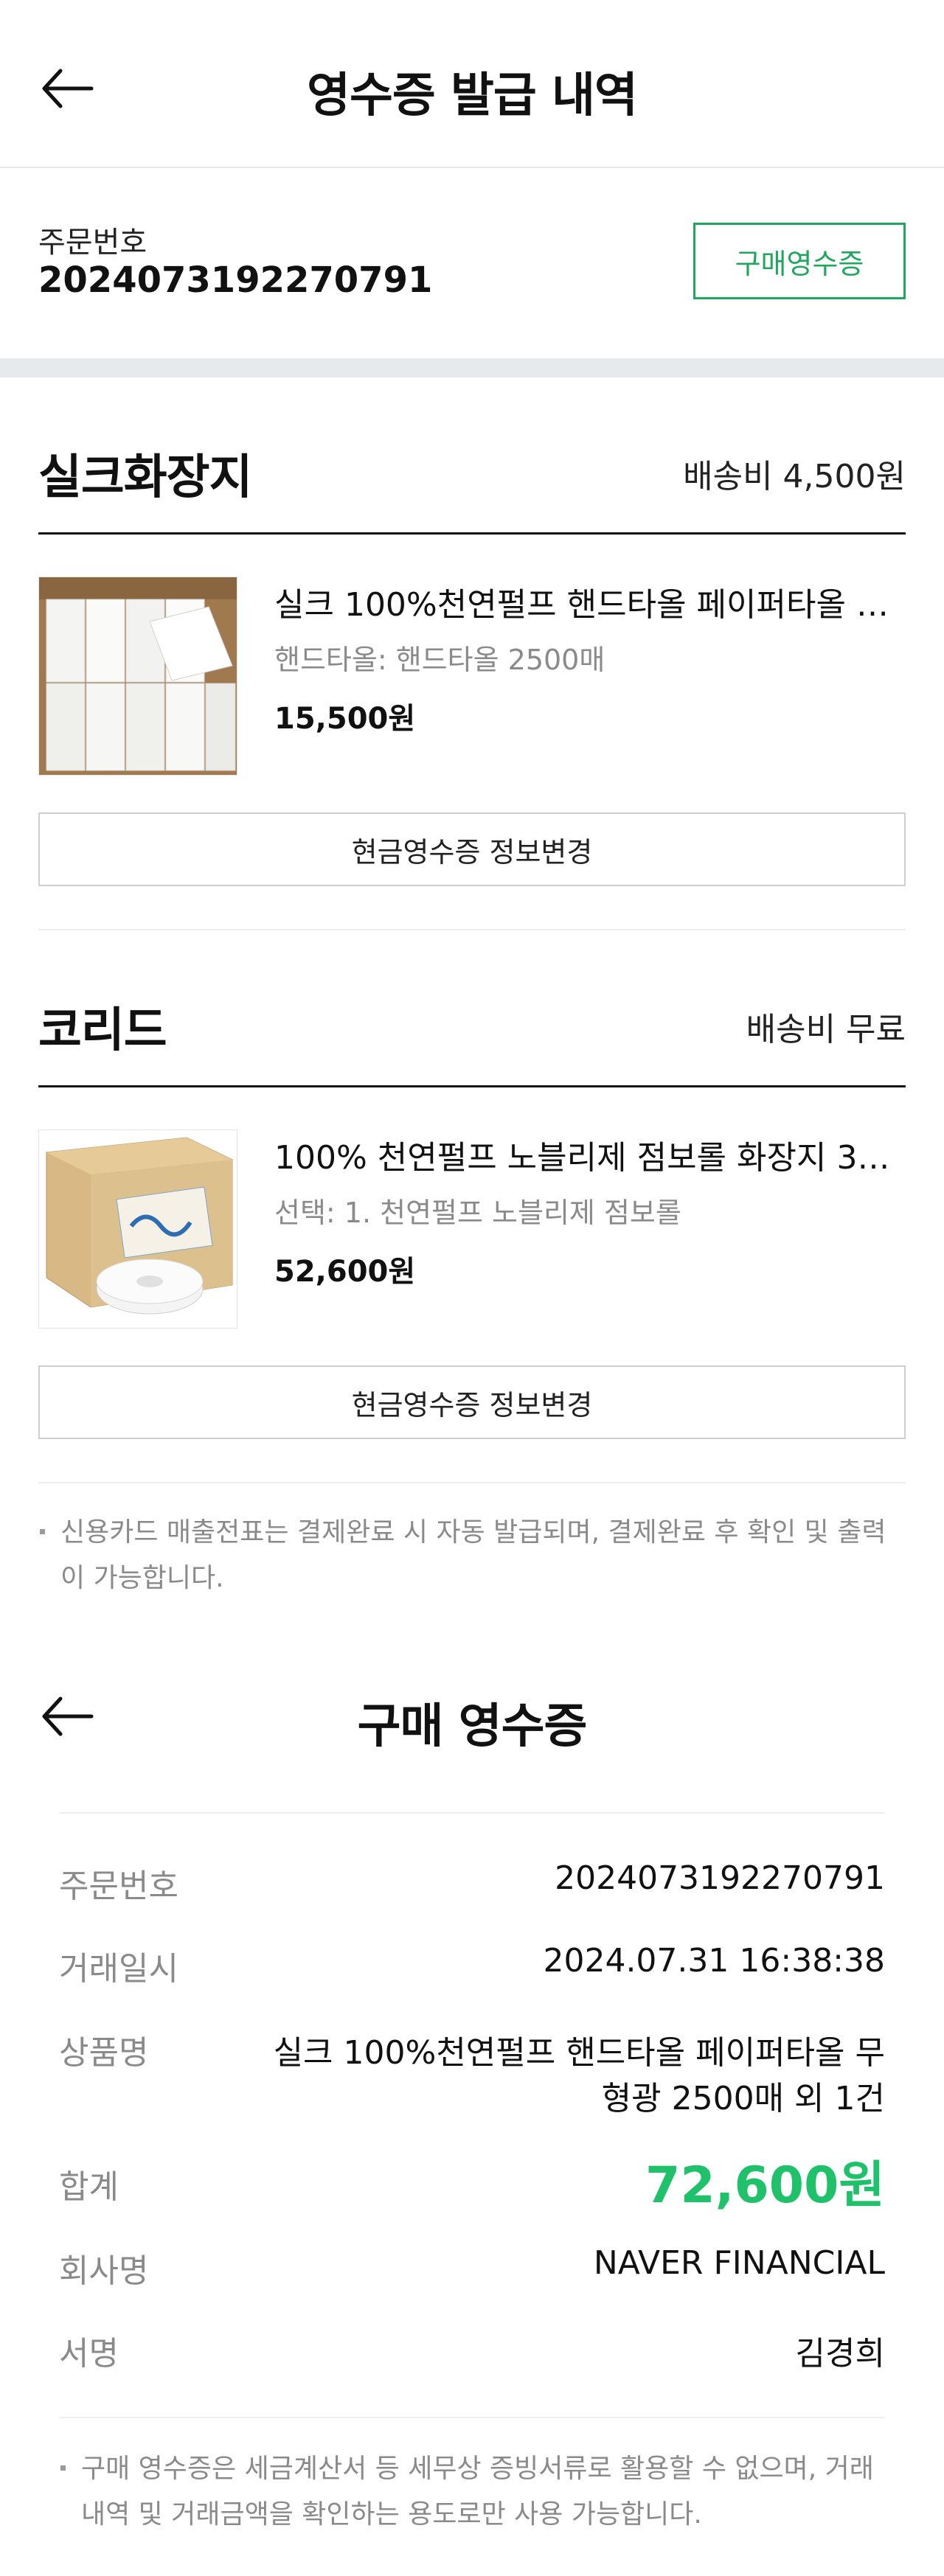 The height and width of the screenshot is (2576, 944). I want to click on receipt-title: 구매 영수증, so click(472, 1727).